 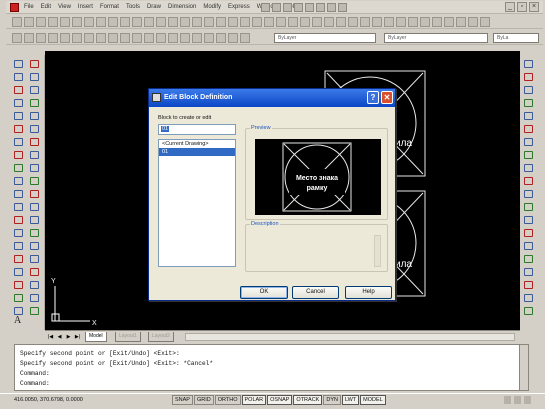 What do you see at coordinates (18, 232) in the screenshot?
I see `point-icon` at bounding box center [18, 232].